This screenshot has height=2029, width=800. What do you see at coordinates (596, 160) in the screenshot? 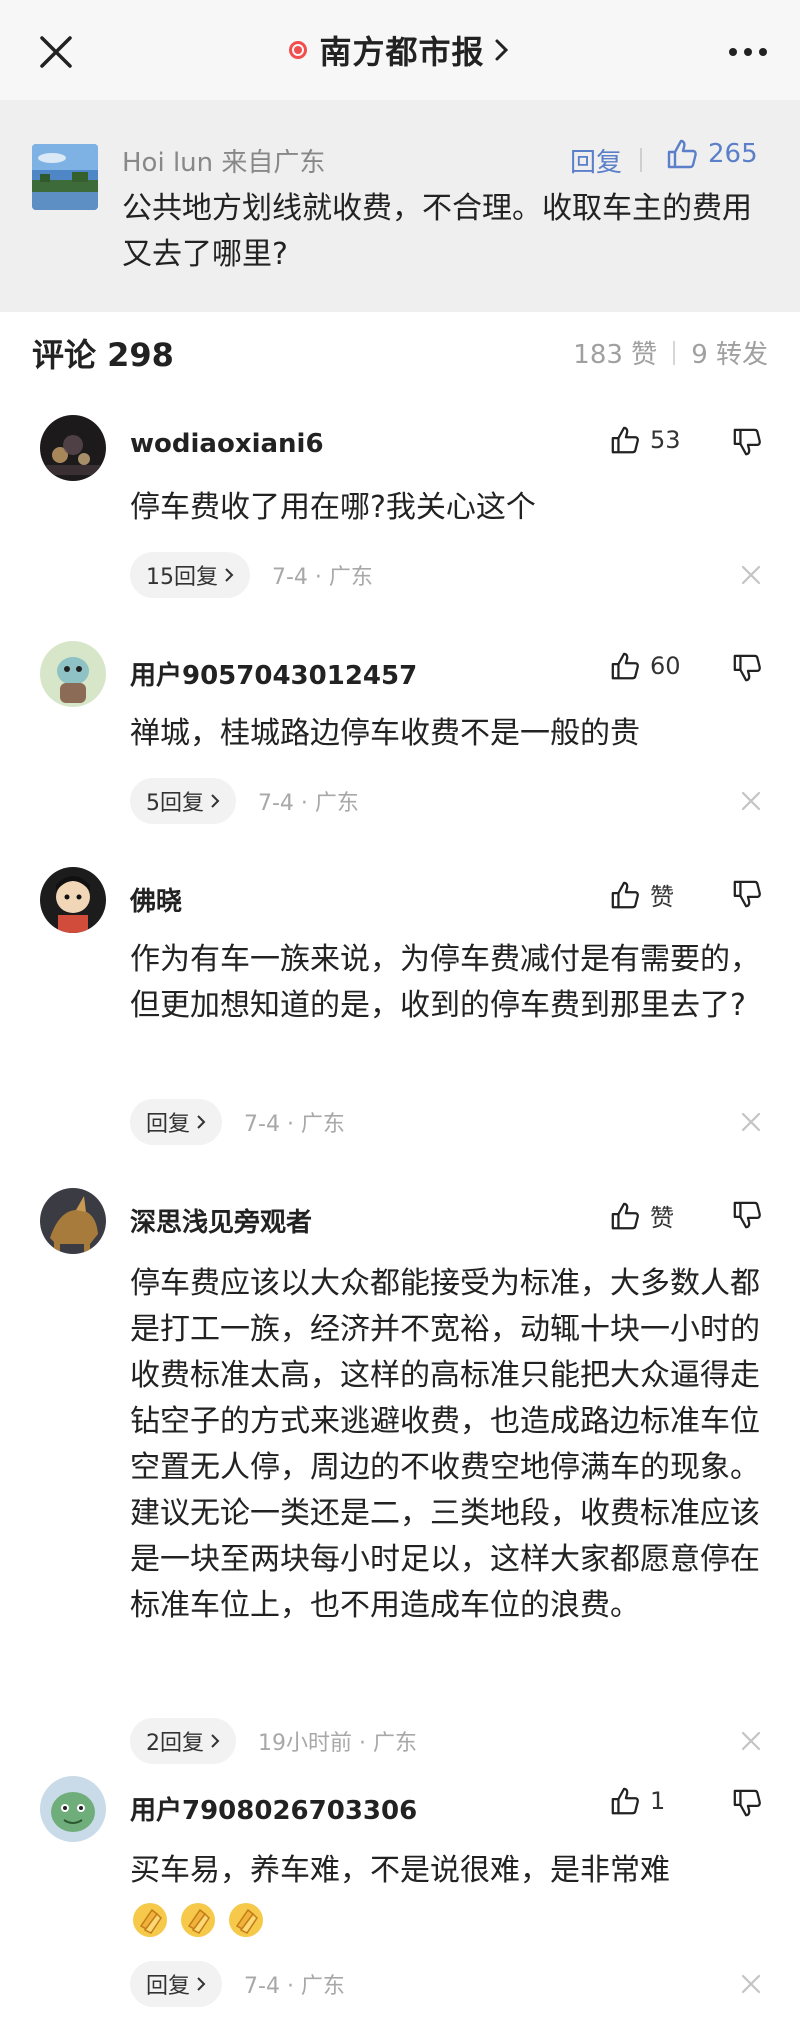
I see `quoted-reply-button: 回复` at bounding box center [596, 160].